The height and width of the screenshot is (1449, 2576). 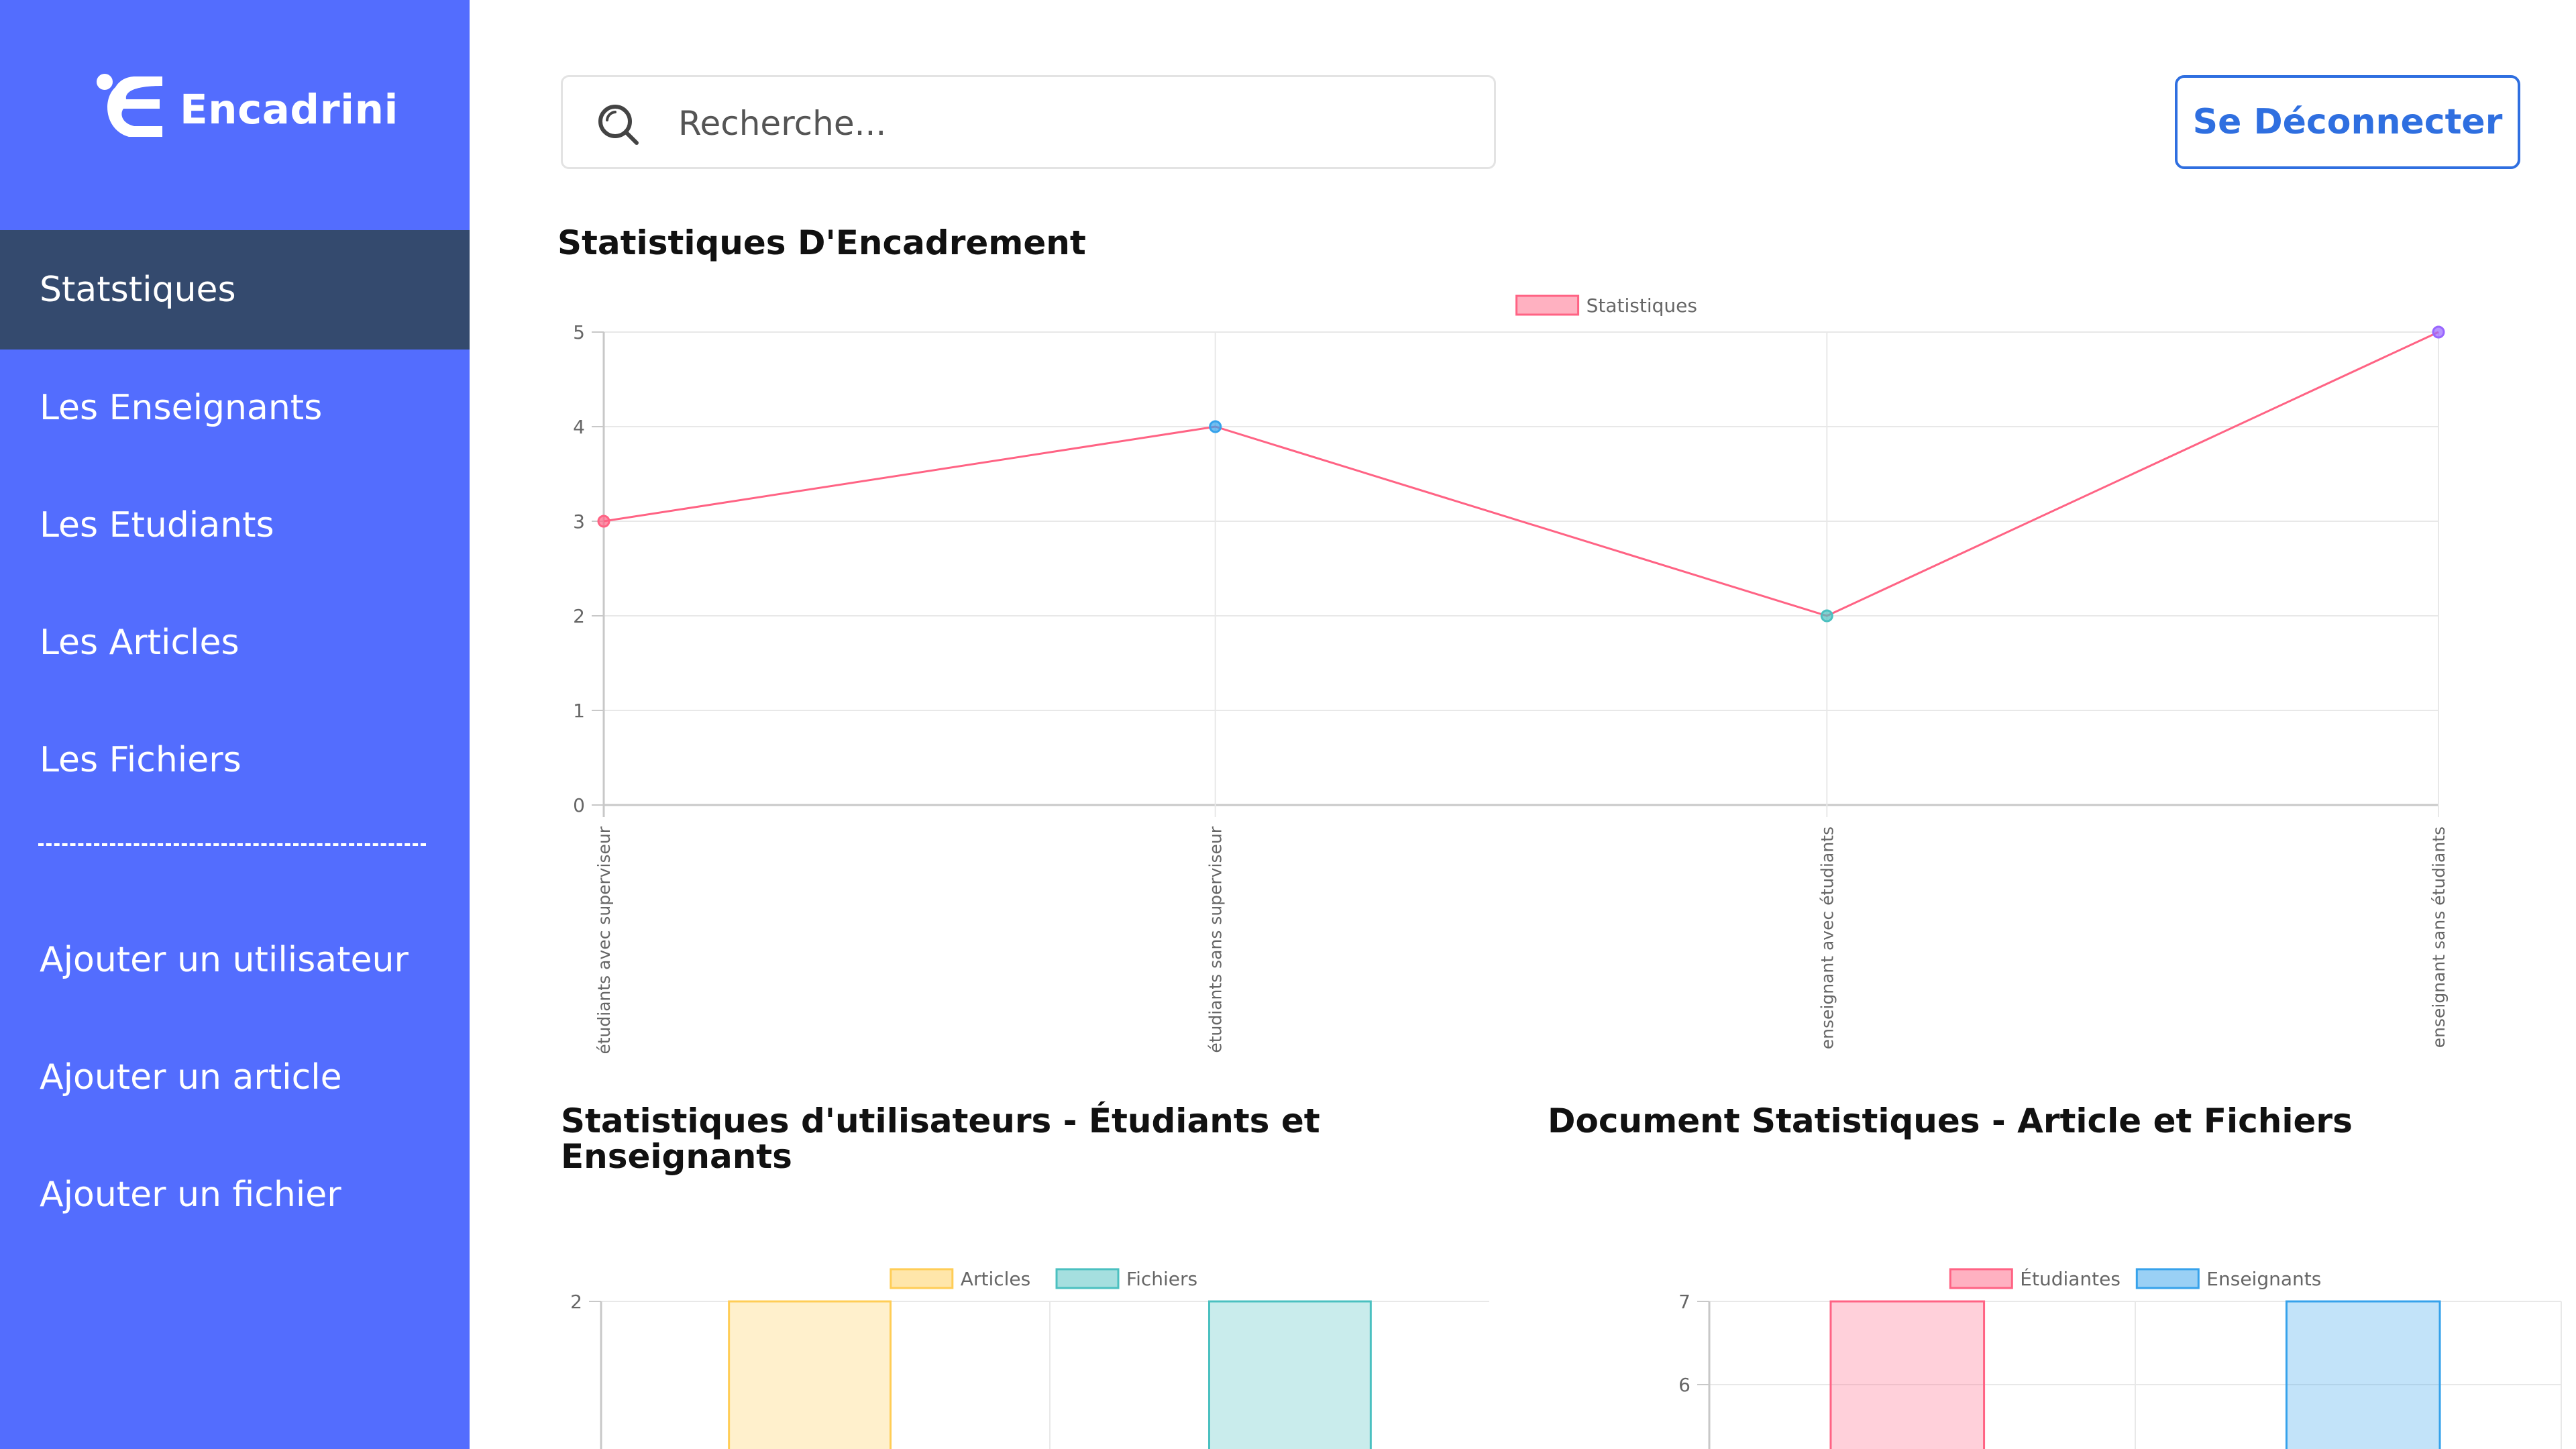 What do you see at coordinates (2439, 937) in the screenshot?
I see `x-tick-label: enseignant sans étudiants` at bounding box center [2439, 937].